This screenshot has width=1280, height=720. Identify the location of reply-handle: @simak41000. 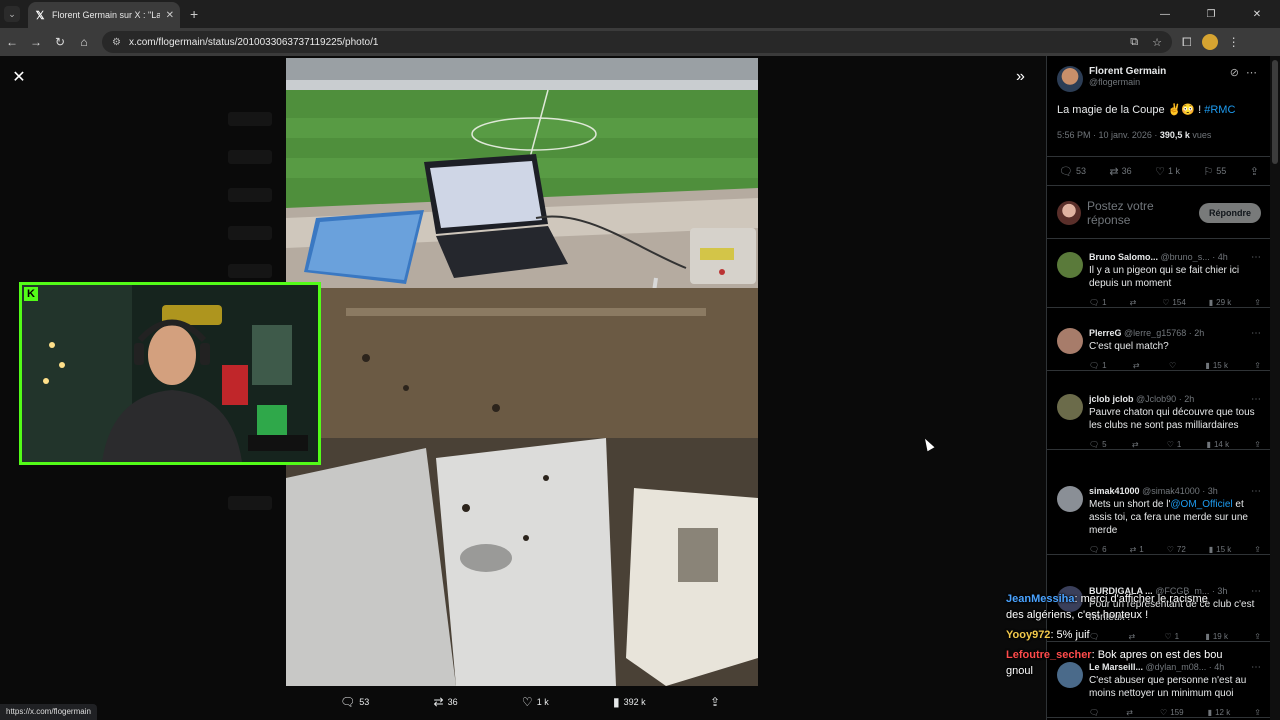
(1171, 491).